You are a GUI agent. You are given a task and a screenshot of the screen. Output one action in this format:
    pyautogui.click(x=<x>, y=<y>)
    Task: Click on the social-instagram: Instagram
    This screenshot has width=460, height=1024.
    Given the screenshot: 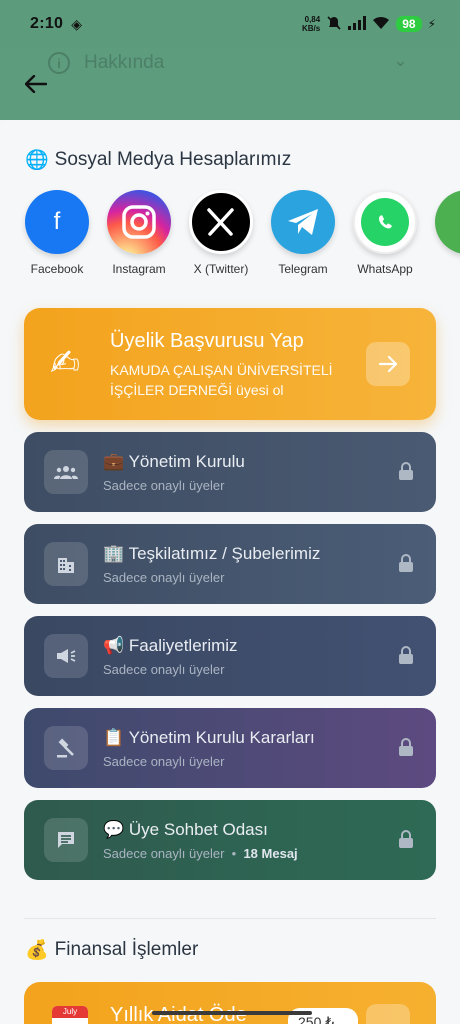 What is the action you would take?
    pyautogui.click(x=139, y=233)
    